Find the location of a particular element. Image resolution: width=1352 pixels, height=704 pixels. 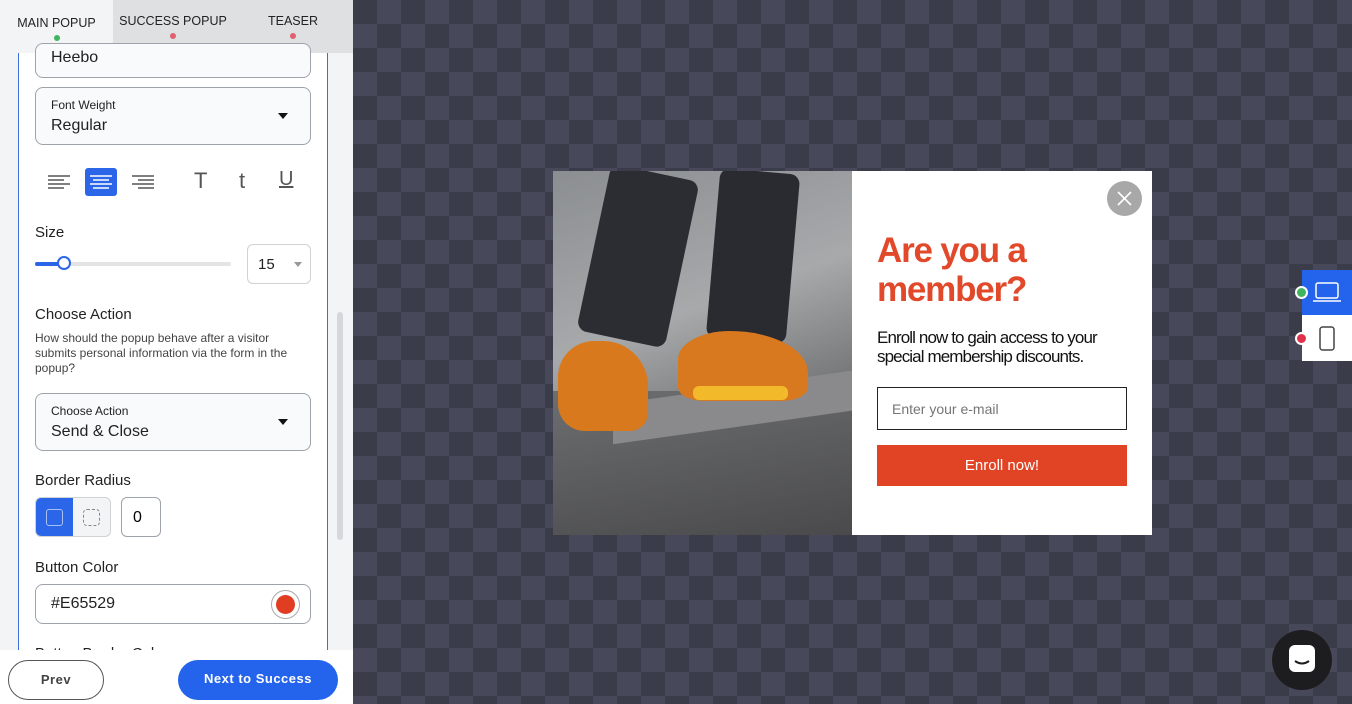

border-radius-label: Border Radius is located at coordinates (83, 480).